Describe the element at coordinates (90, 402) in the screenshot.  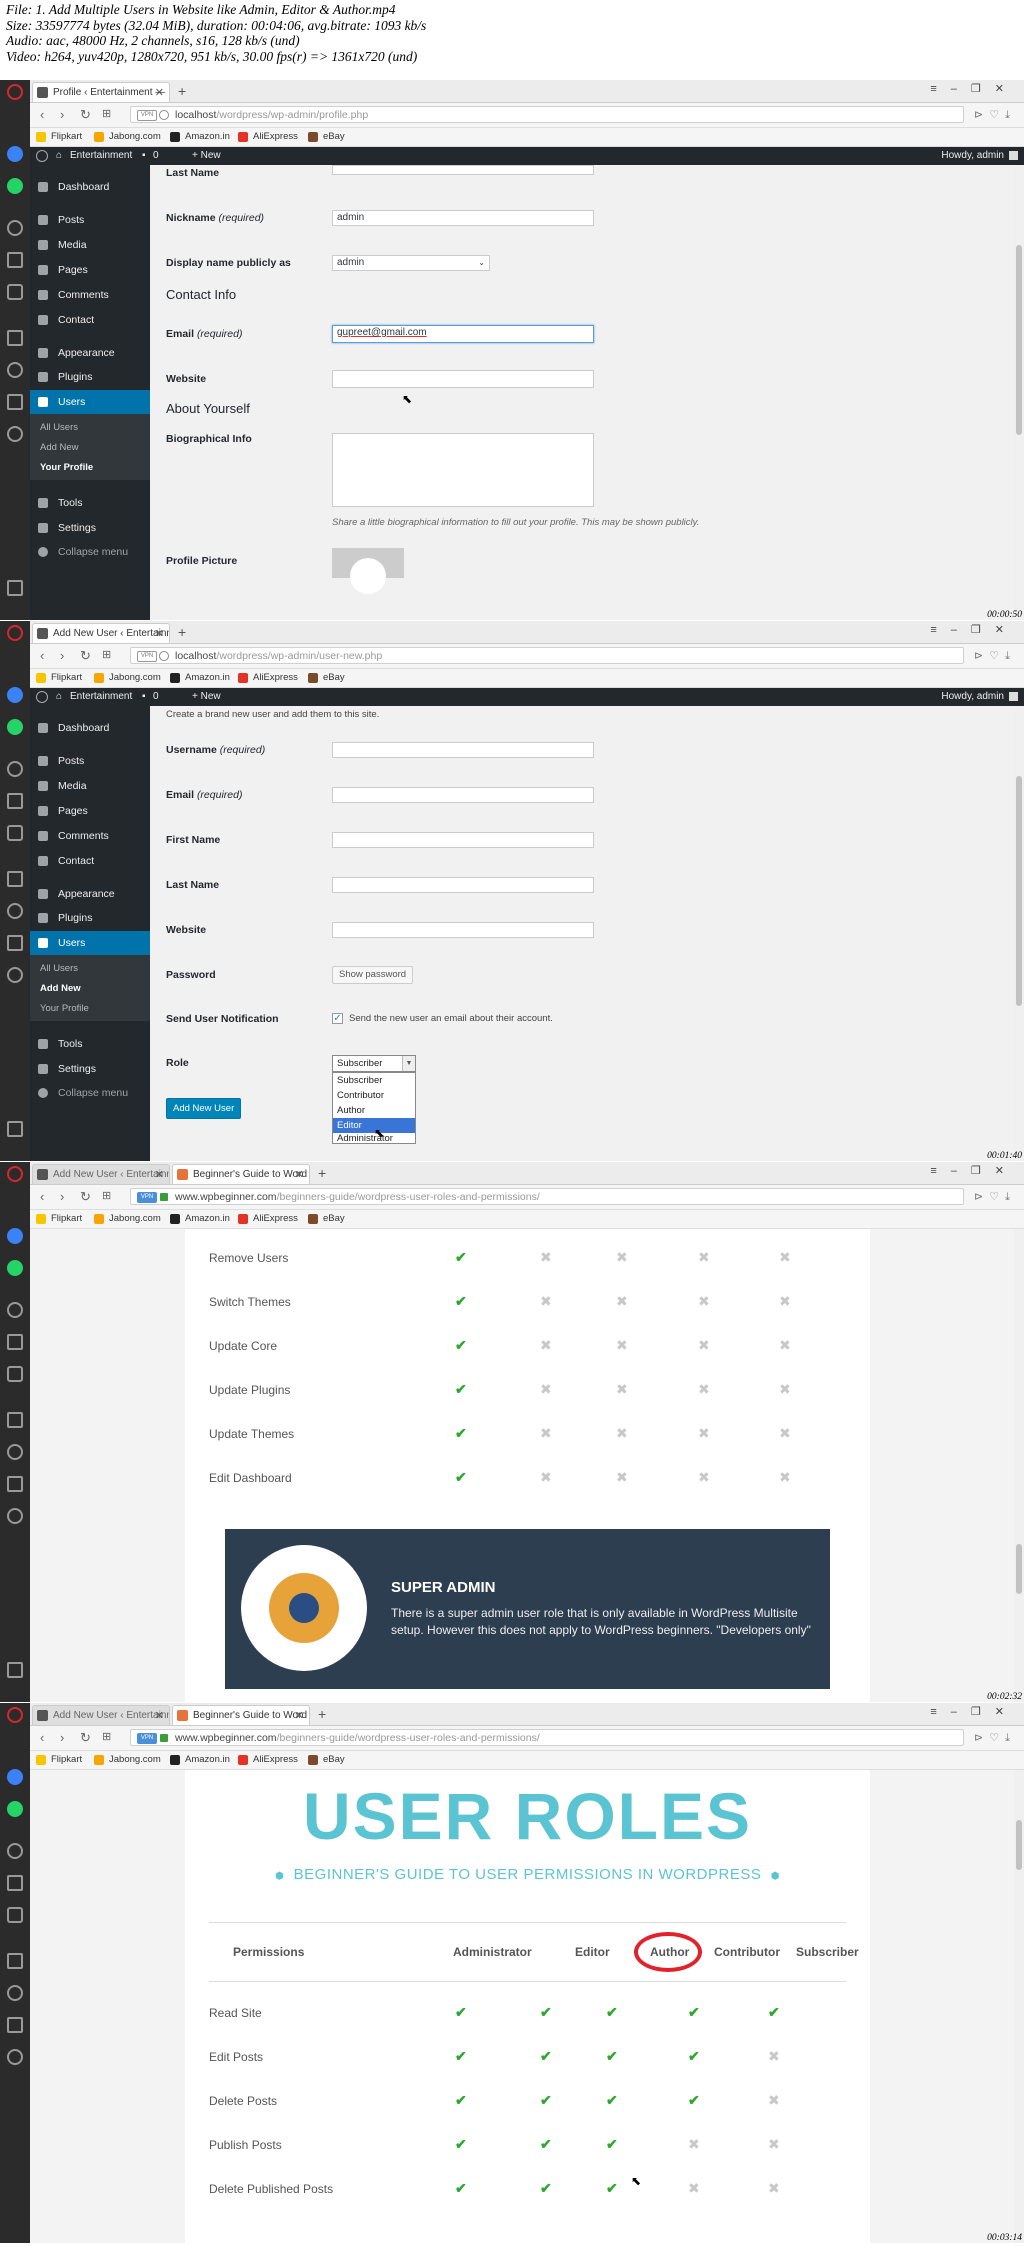
I see `menu-users: Users` at that location.